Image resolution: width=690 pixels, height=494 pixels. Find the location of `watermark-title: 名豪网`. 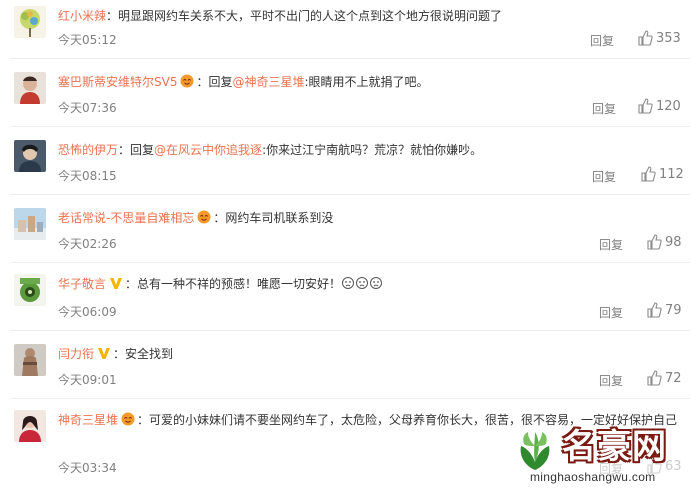

watermark-title: 名豪网 is located at coordinates (614, 447).